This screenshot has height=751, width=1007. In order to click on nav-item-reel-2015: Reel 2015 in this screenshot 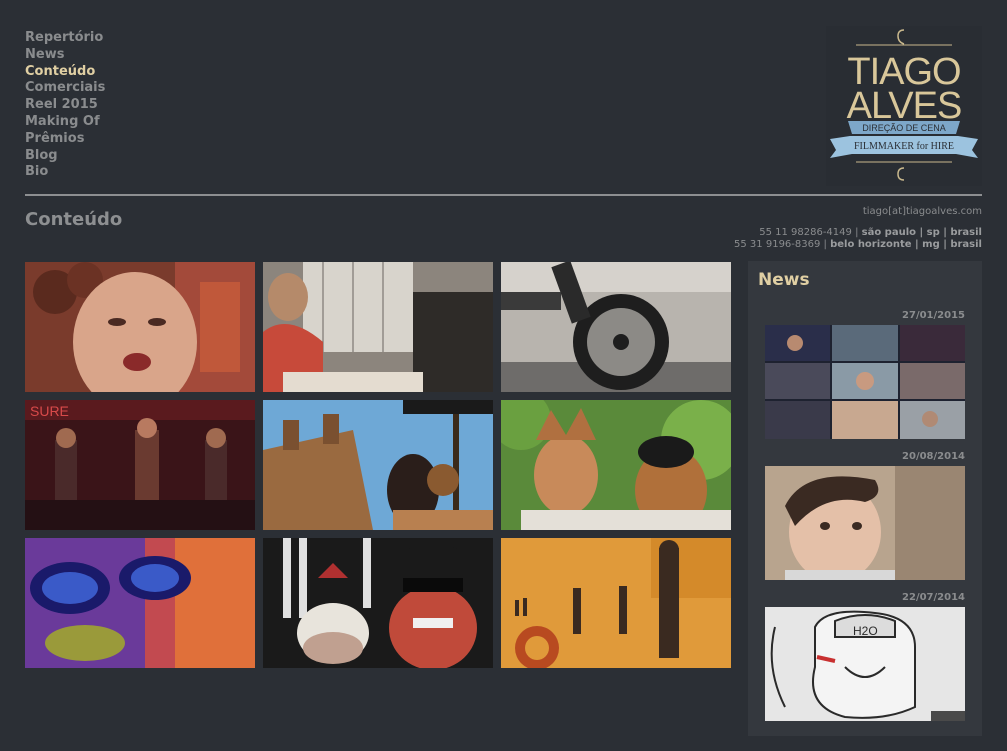, I will do `click(105, 105)`.